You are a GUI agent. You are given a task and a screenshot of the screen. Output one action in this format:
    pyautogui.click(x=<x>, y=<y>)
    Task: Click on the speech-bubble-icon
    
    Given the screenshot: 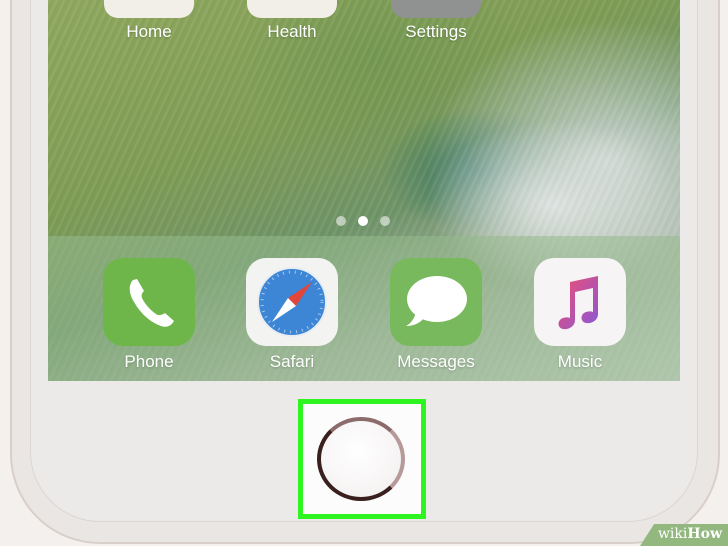 What is the action you would take?
    pyautogui.click(x=436, y=302)
    